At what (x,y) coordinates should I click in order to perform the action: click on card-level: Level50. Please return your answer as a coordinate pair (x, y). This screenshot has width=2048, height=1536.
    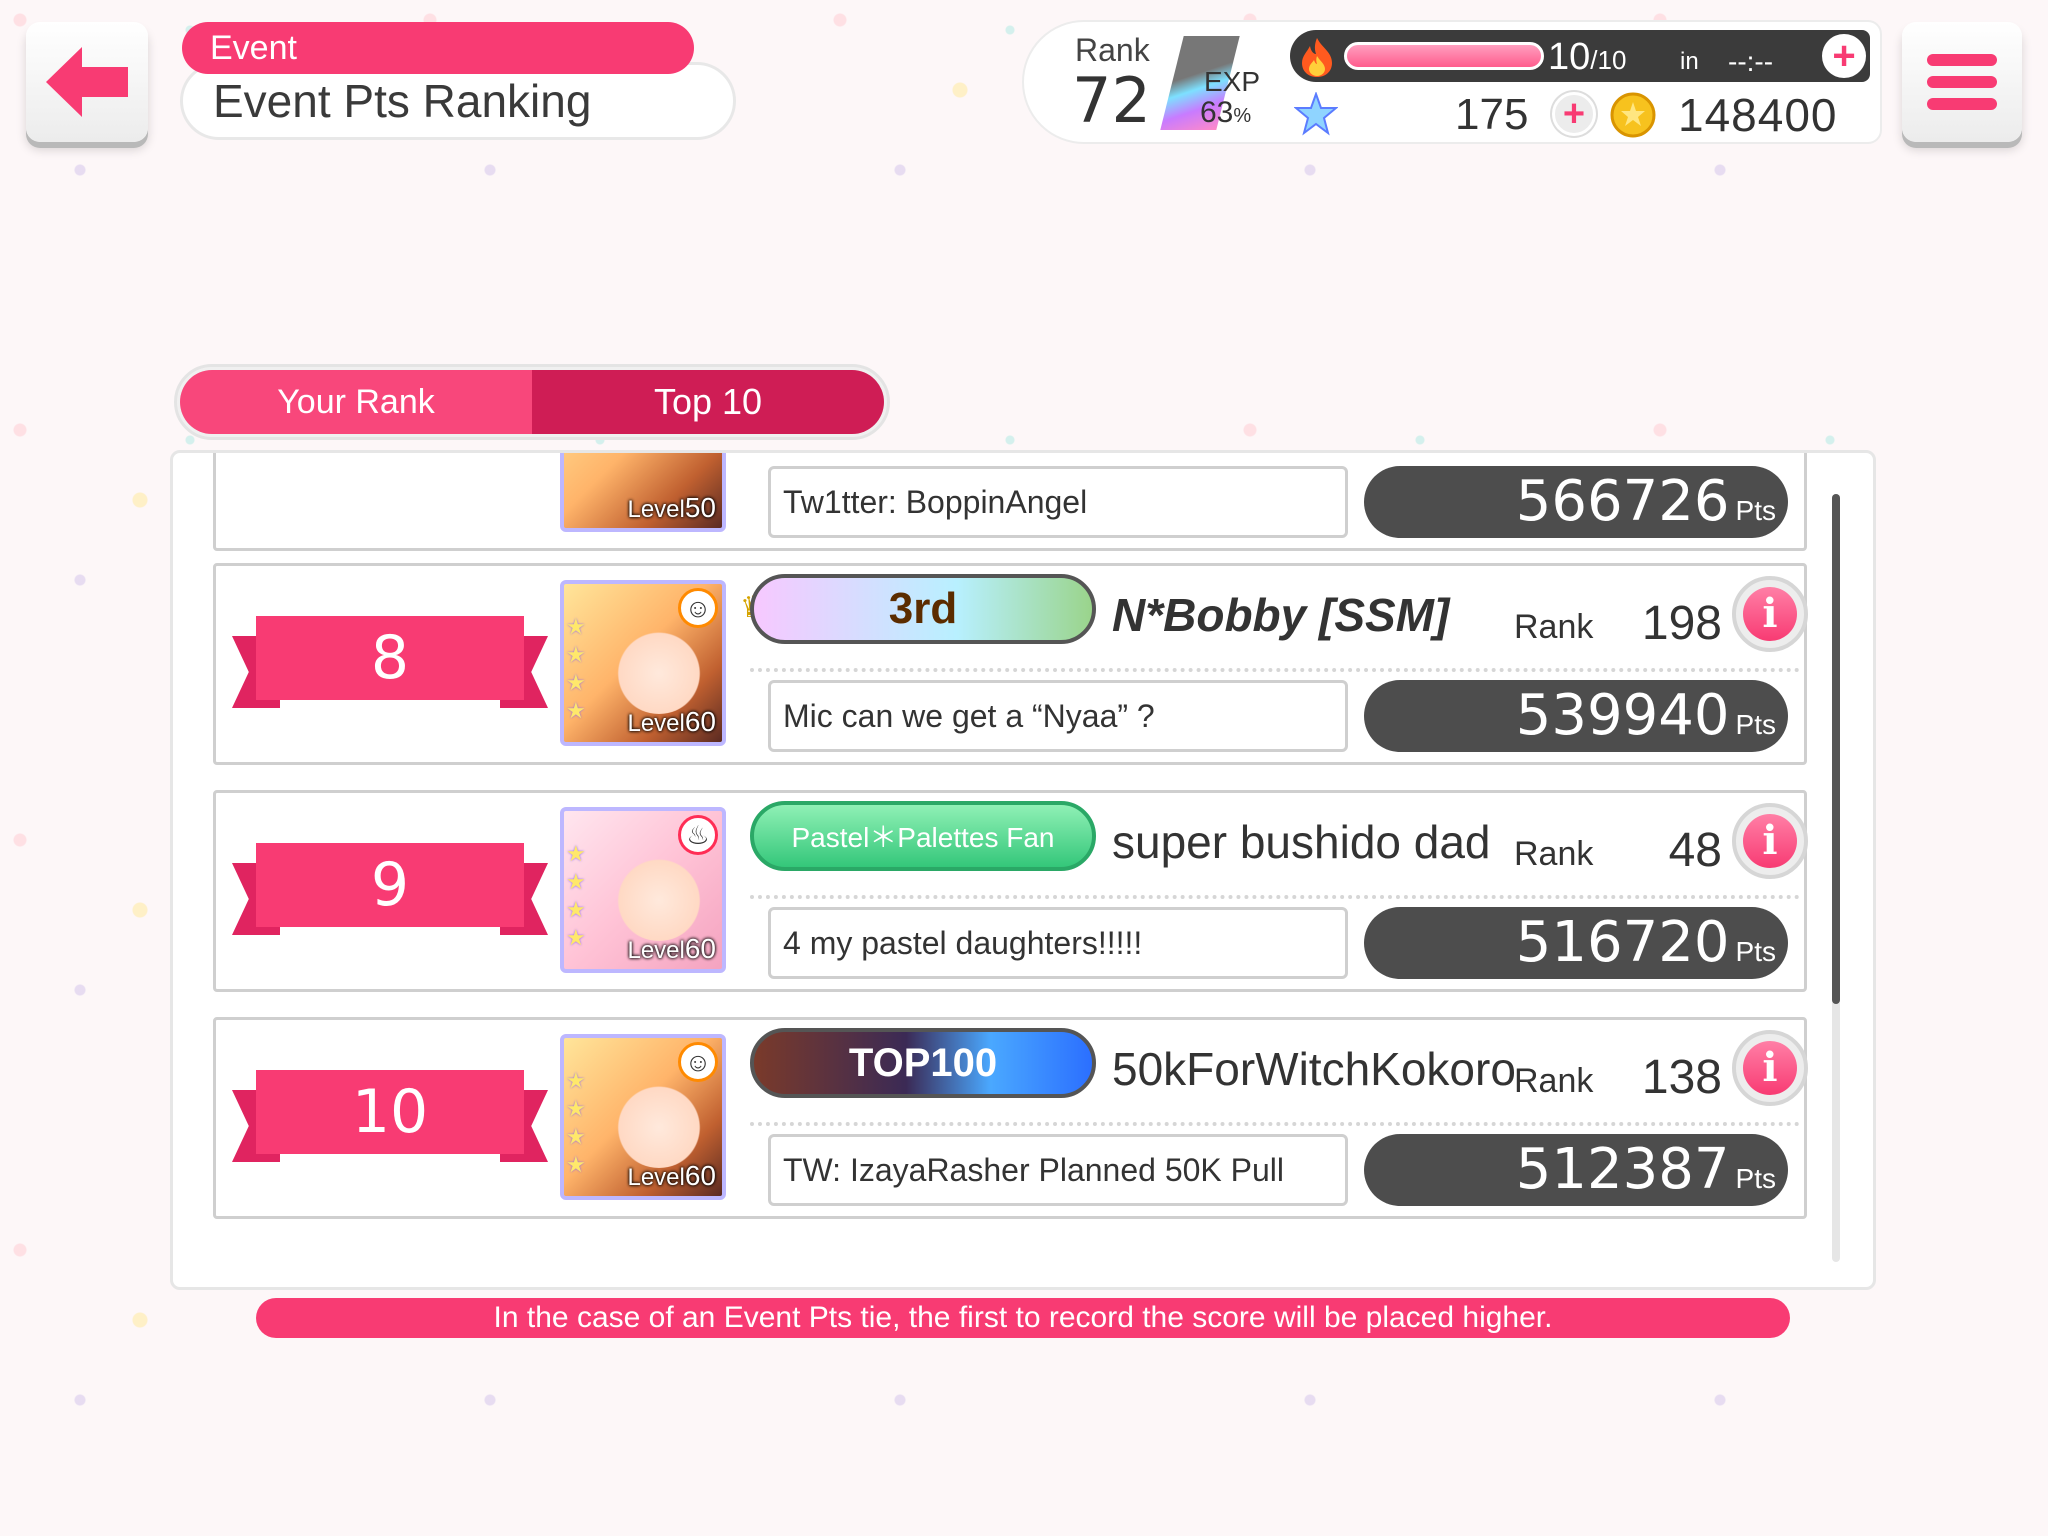
    Looking at the image, I should click on (671, 507).